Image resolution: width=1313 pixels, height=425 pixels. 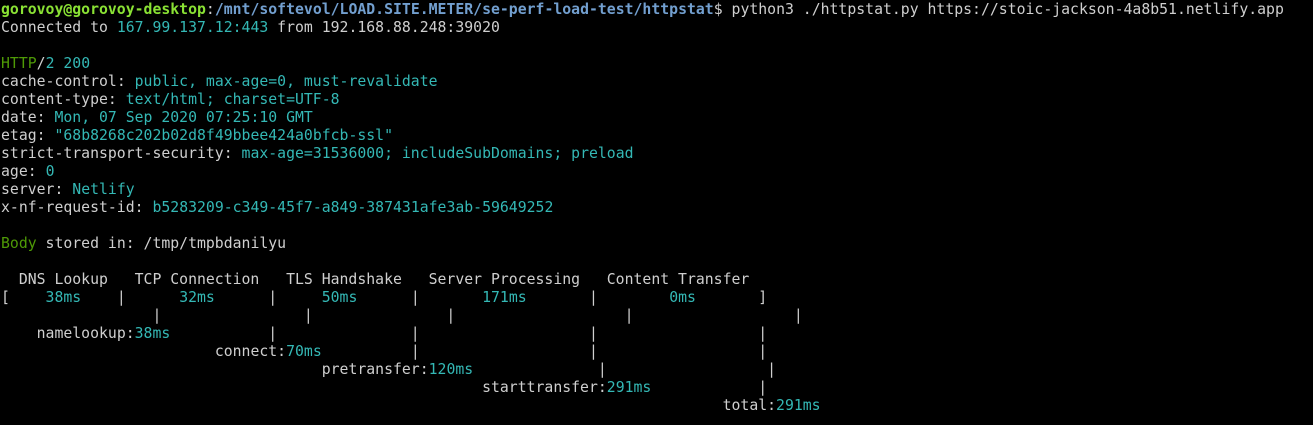 What do you see at coordinates (112, 153) in the screenshot?
I see `header-key: strict-transport-security` at bounding box center [112, 153].